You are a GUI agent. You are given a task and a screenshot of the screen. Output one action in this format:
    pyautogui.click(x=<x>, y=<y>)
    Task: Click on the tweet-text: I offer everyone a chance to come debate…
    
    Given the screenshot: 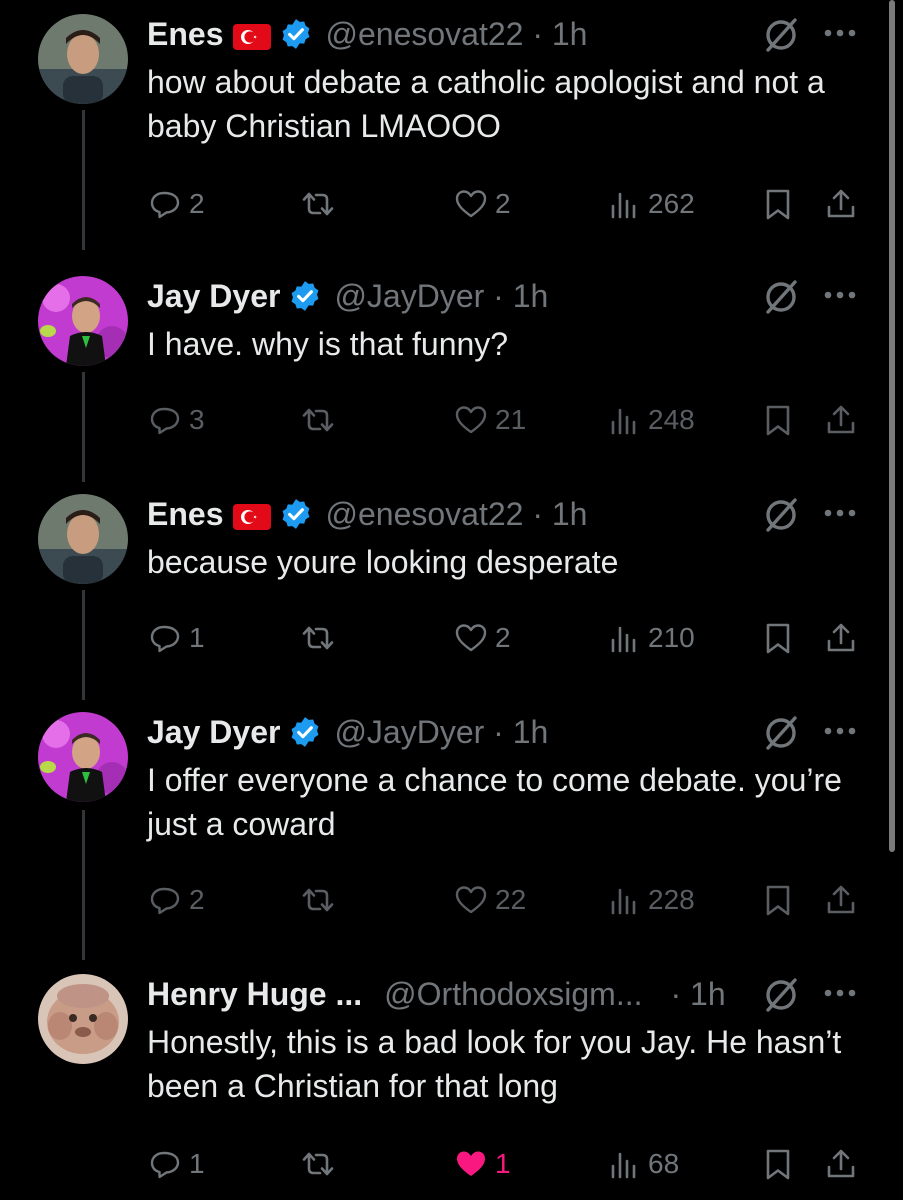 What is the action you would take?
    pyautogui.click(x=494, y=802)
    